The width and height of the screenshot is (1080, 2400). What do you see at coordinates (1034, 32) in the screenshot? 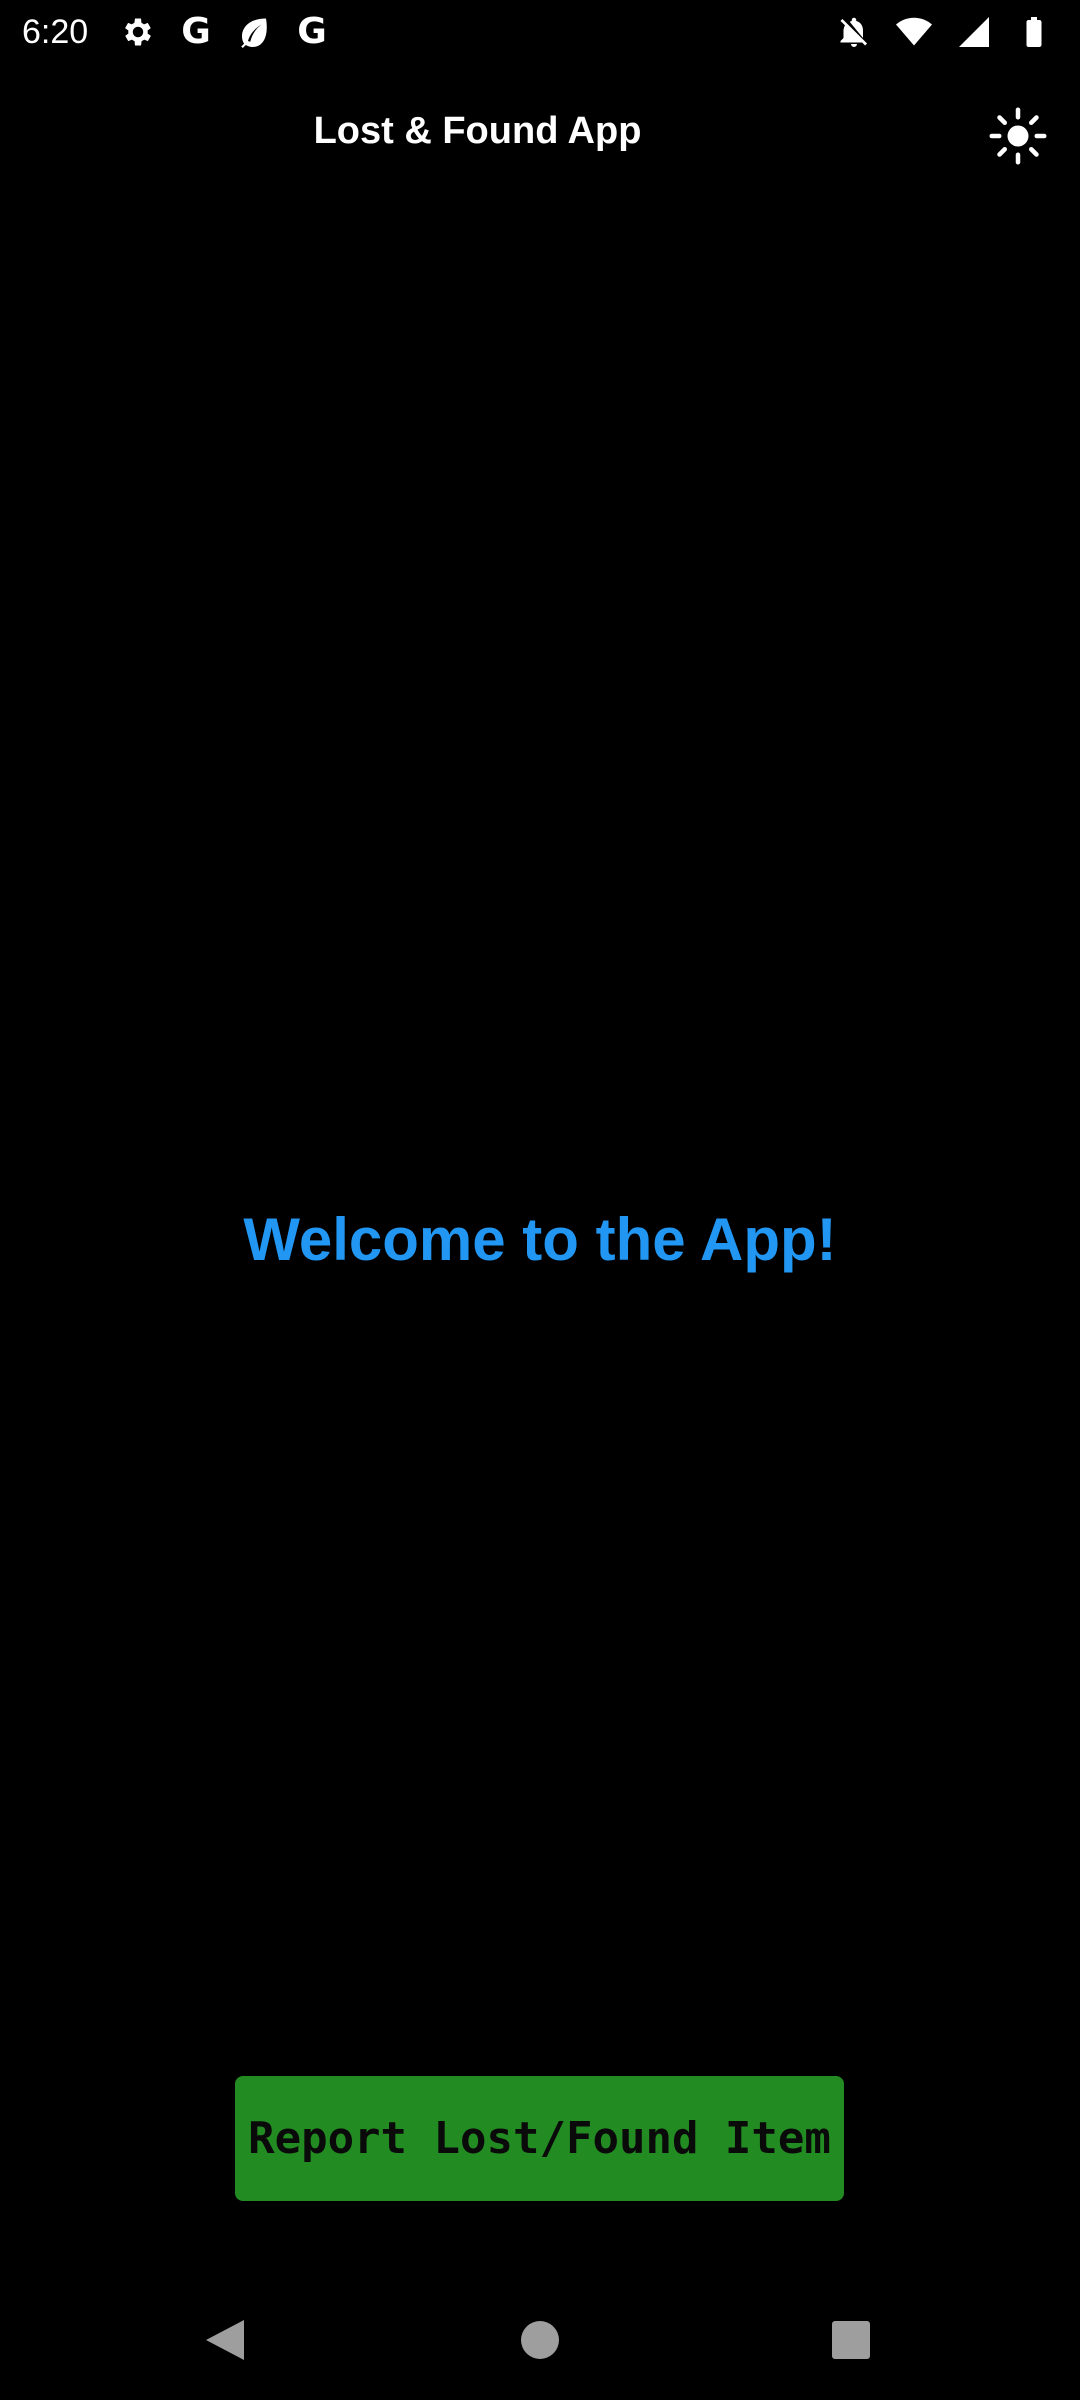
I see `battery-icon` at bounding box center [1034, 32].